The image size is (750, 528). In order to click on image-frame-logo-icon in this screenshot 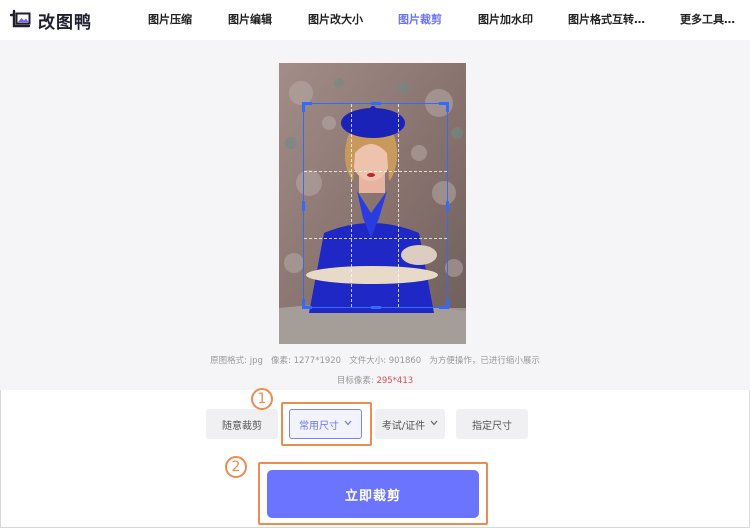, I will do `click(20, 20)`.